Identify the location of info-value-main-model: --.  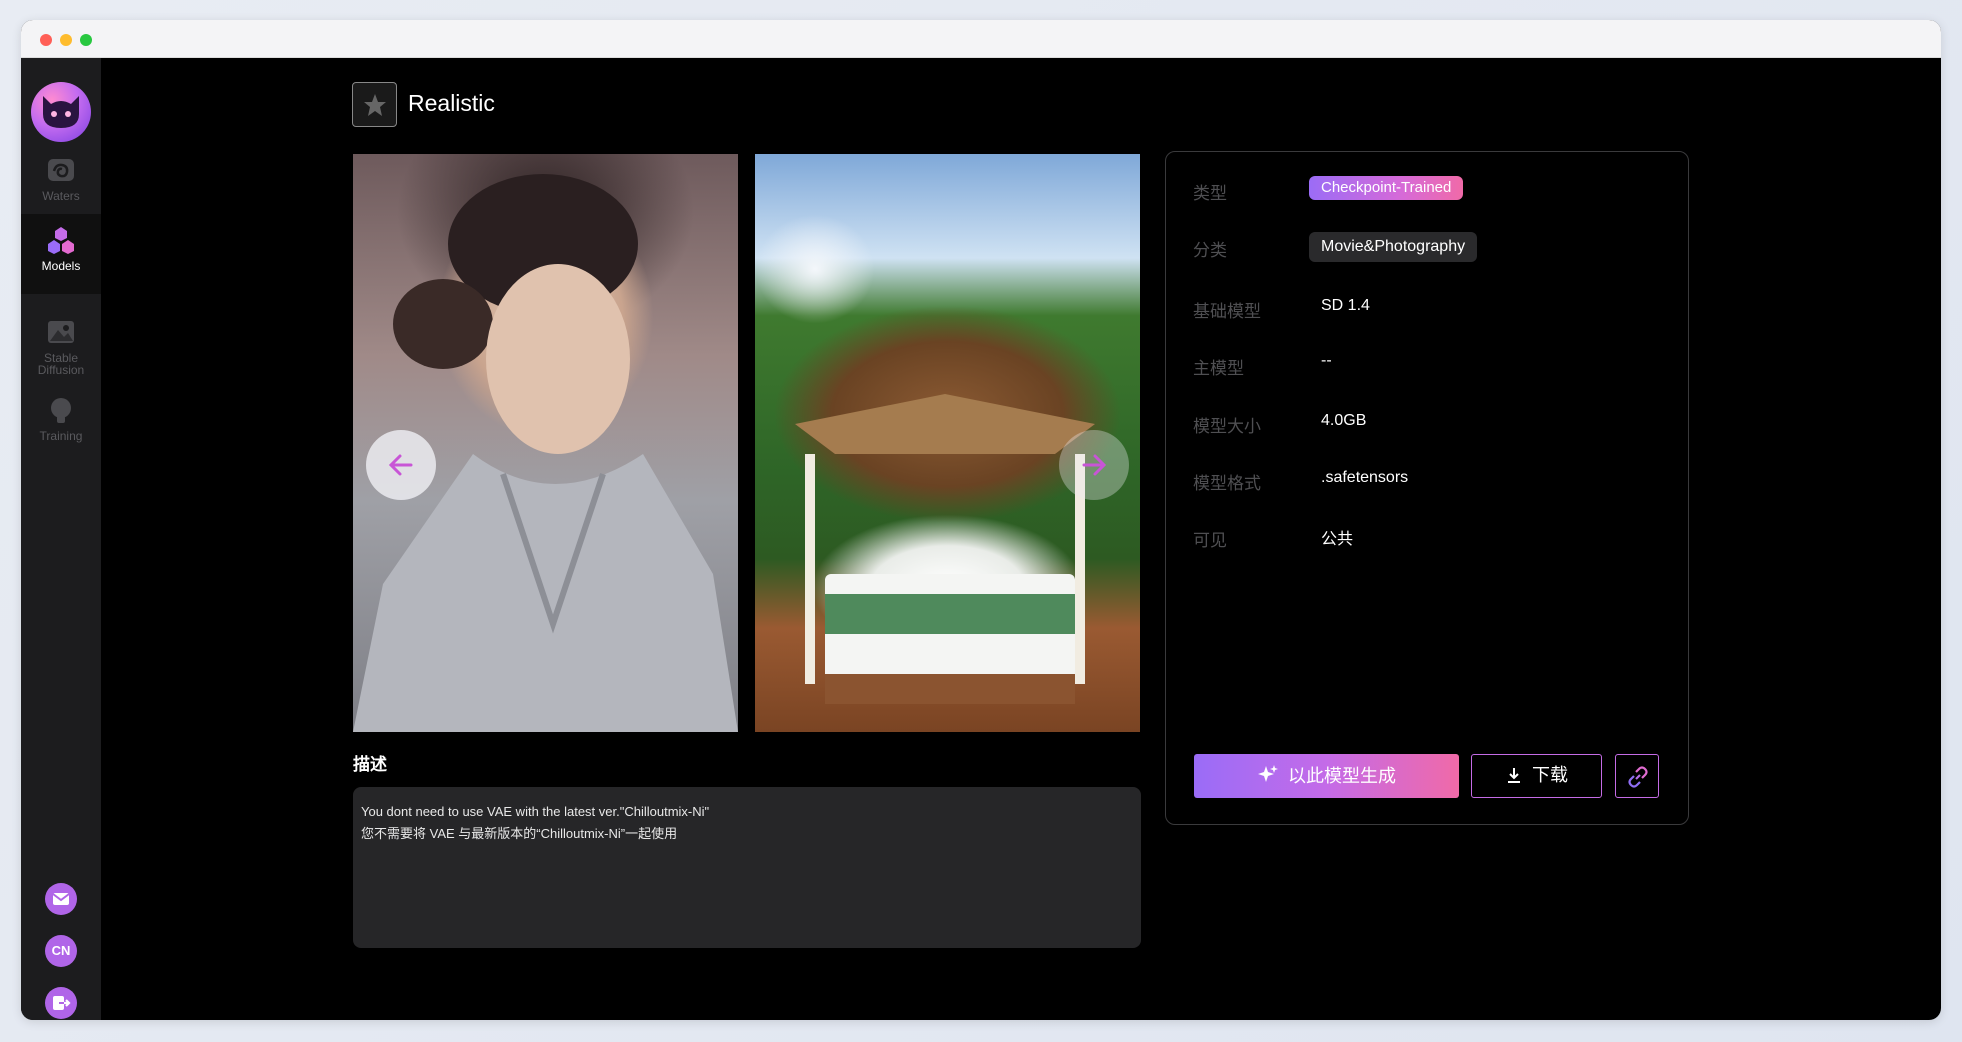
(1326, 360).